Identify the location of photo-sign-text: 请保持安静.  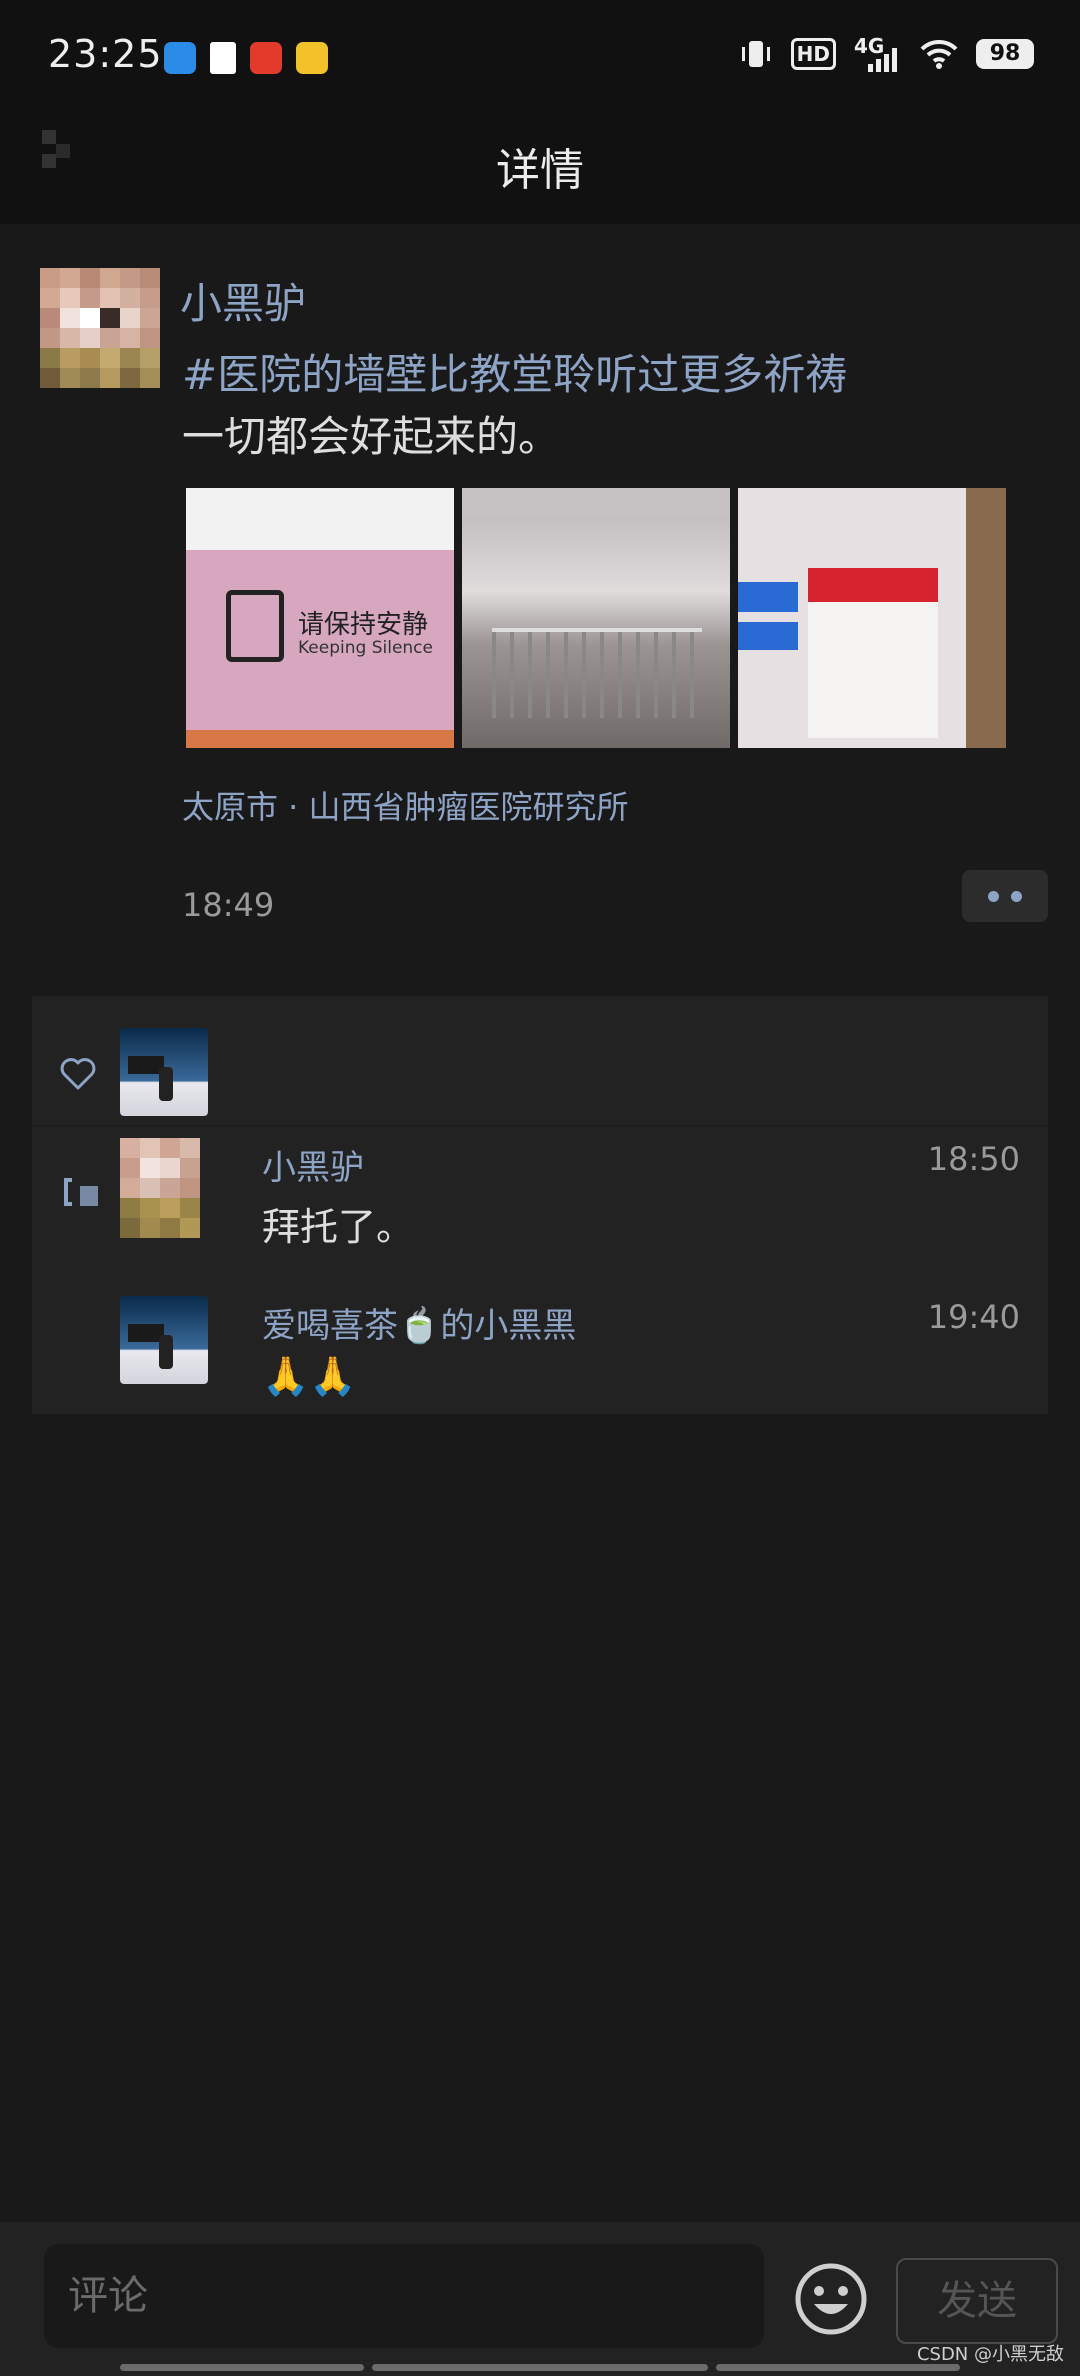
(363, 625).